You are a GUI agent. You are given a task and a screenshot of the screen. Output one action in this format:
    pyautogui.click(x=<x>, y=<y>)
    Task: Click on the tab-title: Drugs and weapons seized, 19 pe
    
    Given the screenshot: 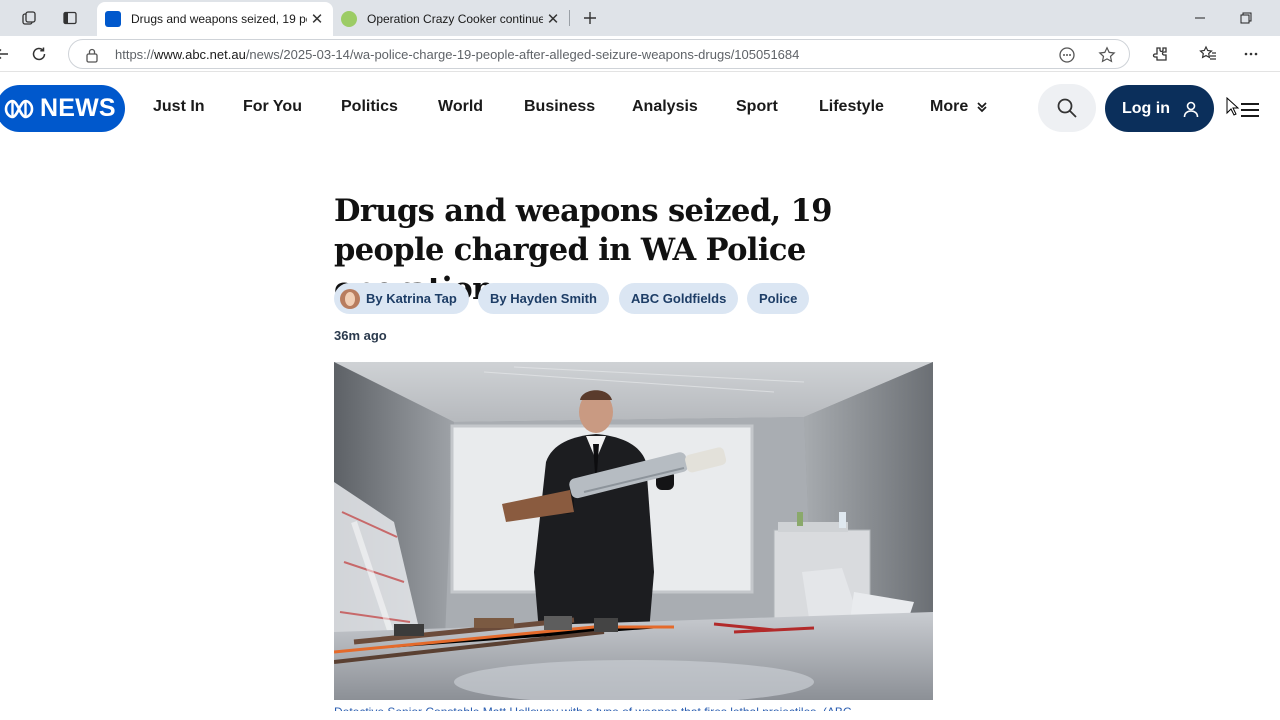 What is the action you would take?
    pyautogui.click(x=219, y=19)
    